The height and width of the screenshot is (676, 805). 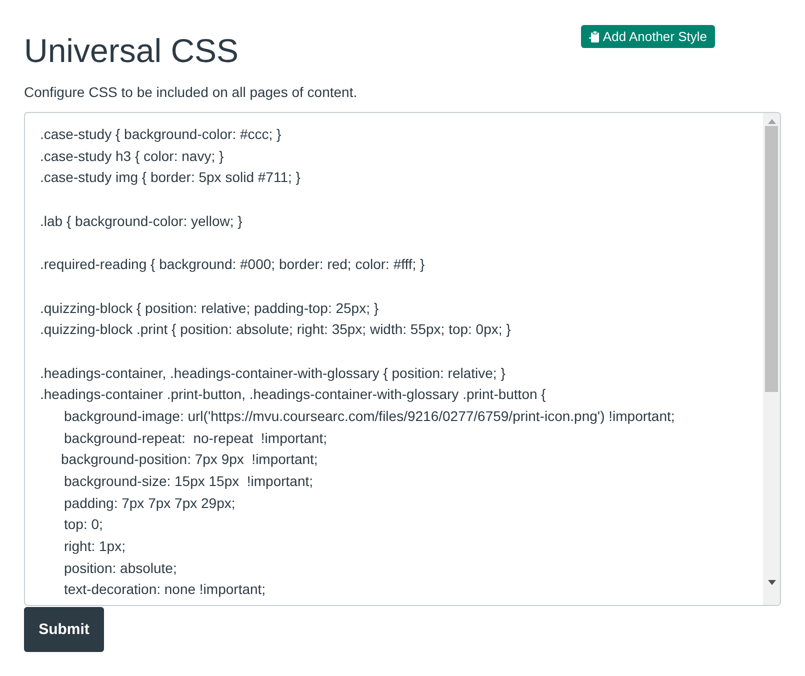 I want to click on code-line: background-image: url('https://mvu.coursearc.com/files/9216/0277/6759/print-icon.png') !important;, so click(x=369, y=416).